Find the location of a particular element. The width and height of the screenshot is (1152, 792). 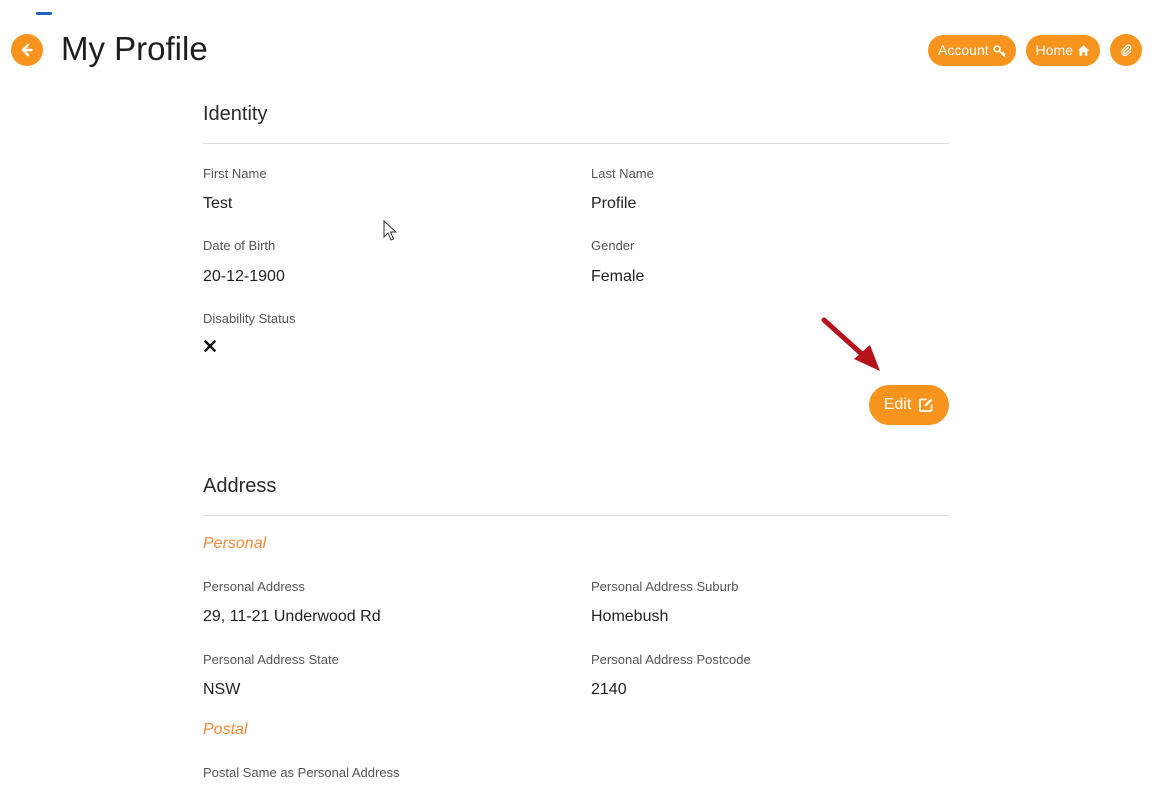

home-button: Home is located at coordinates (1062, 50).